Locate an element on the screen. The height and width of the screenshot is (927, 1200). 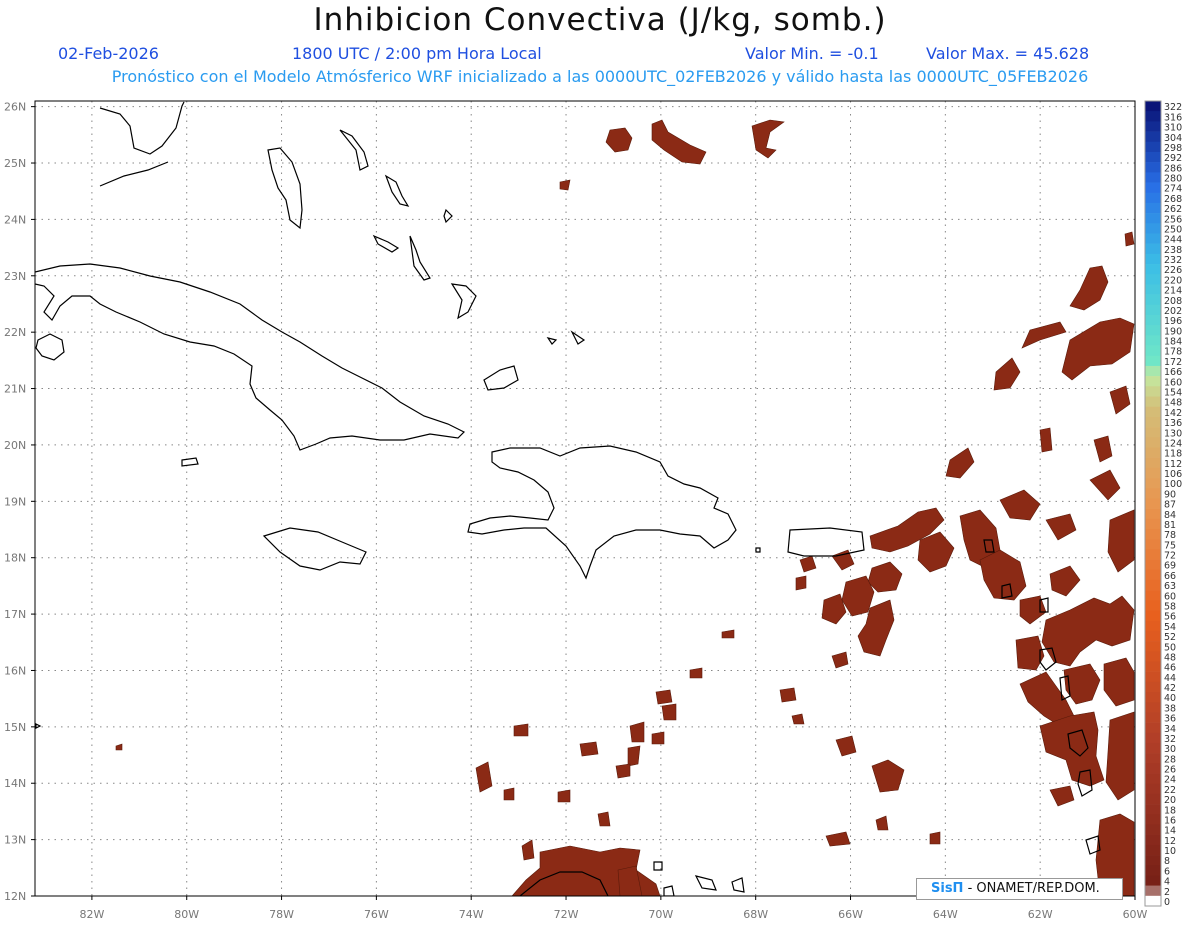
lon-tick-label: 68W is located at coordinates (755, 914).